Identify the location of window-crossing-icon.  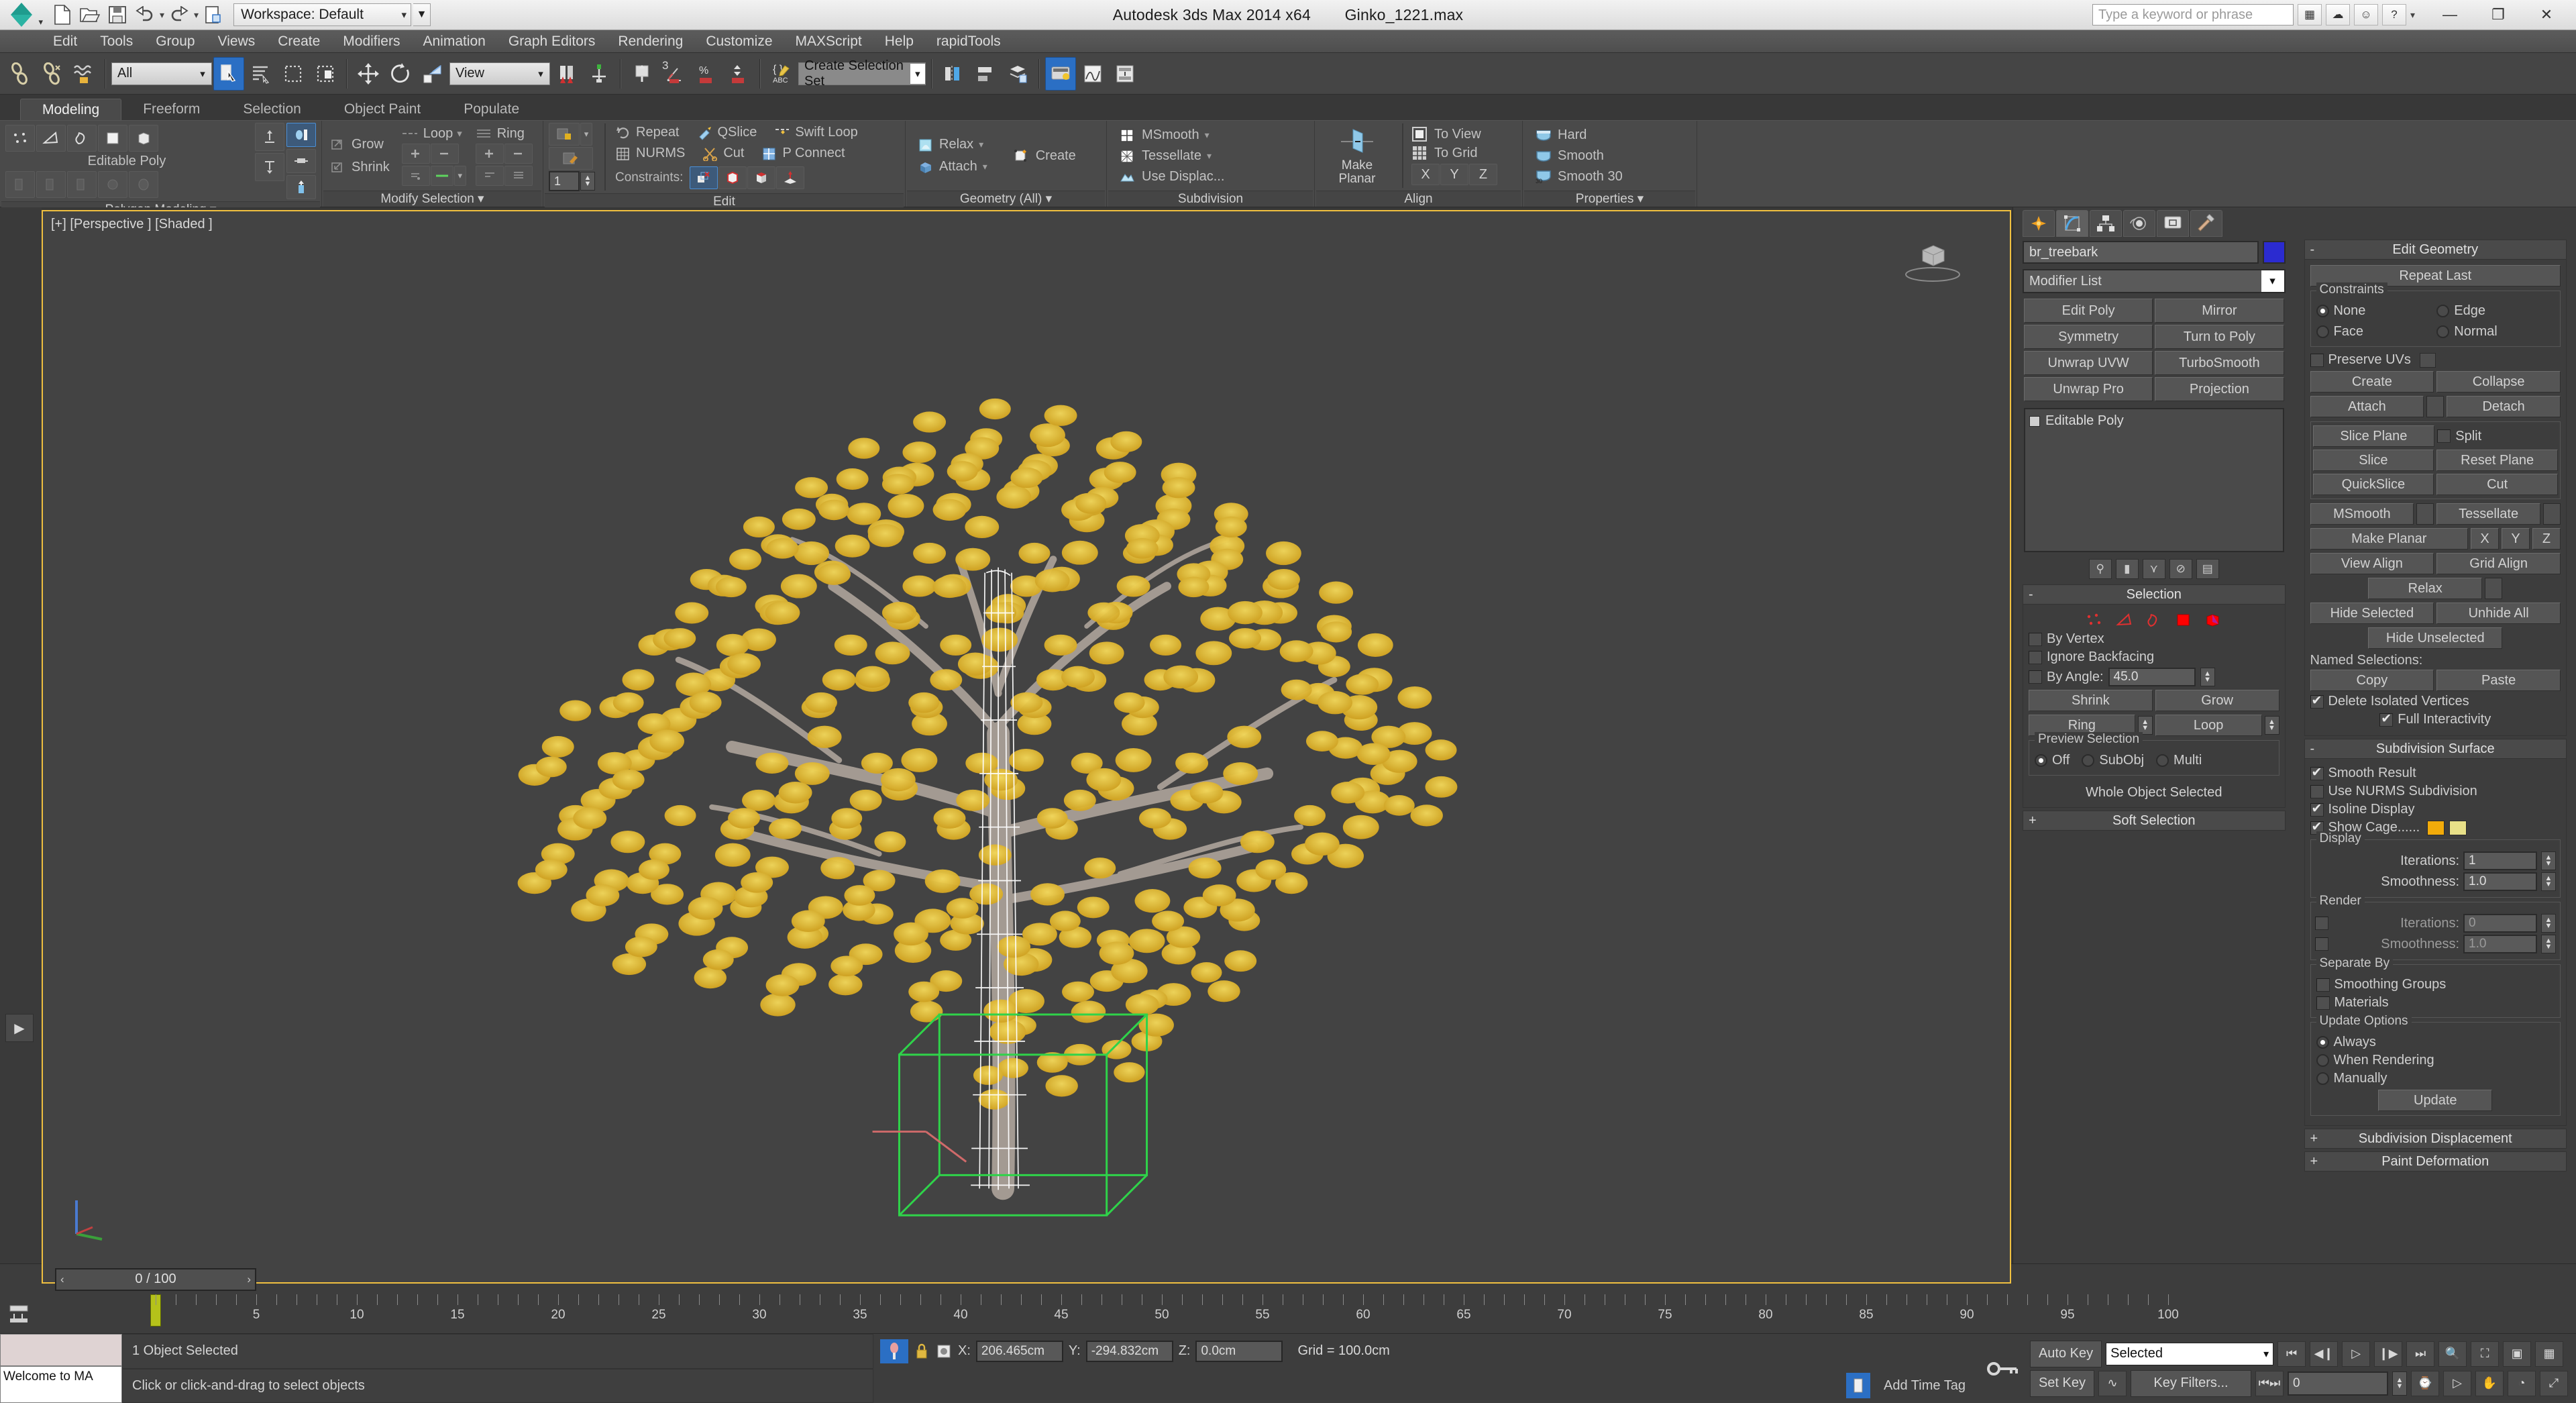
(325, 74).